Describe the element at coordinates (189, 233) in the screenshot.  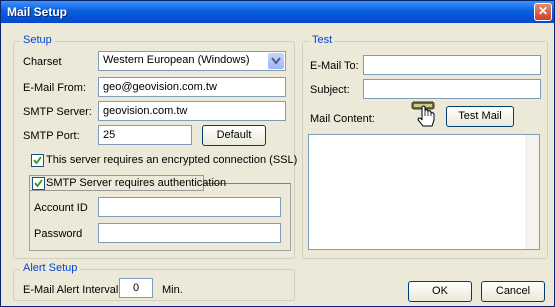
I see `password-input` at that location.